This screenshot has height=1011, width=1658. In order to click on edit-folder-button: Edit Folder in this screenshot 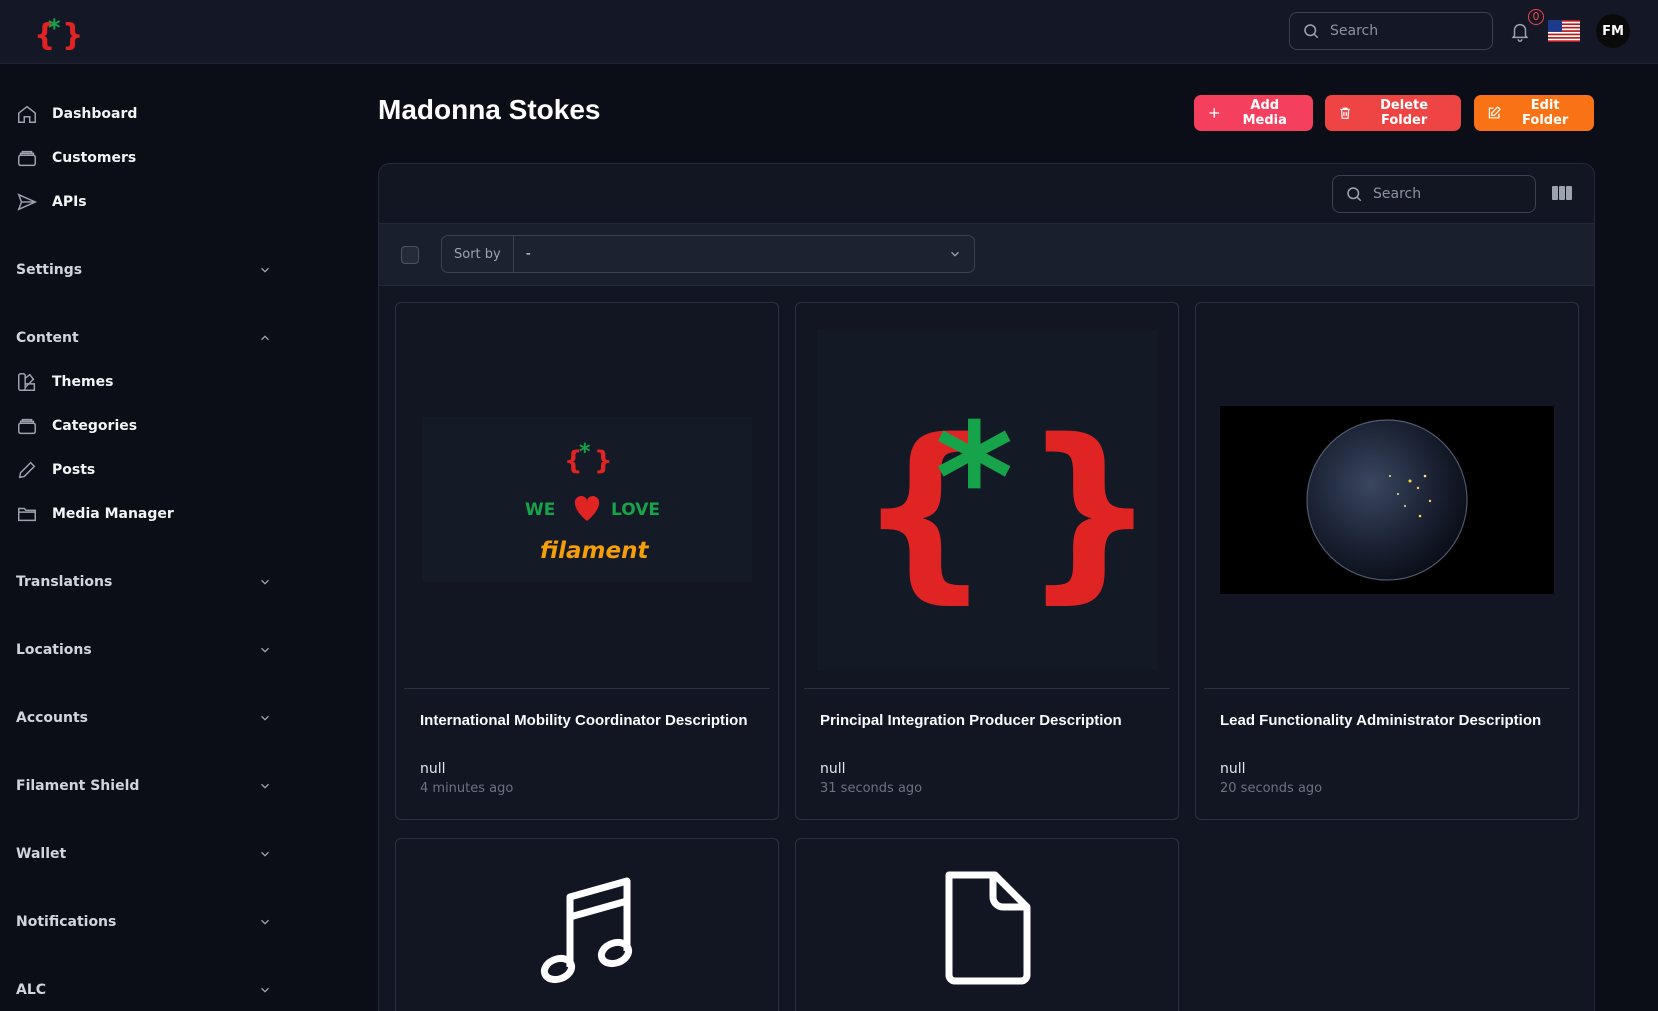, I will do `click(1534, 113)`.